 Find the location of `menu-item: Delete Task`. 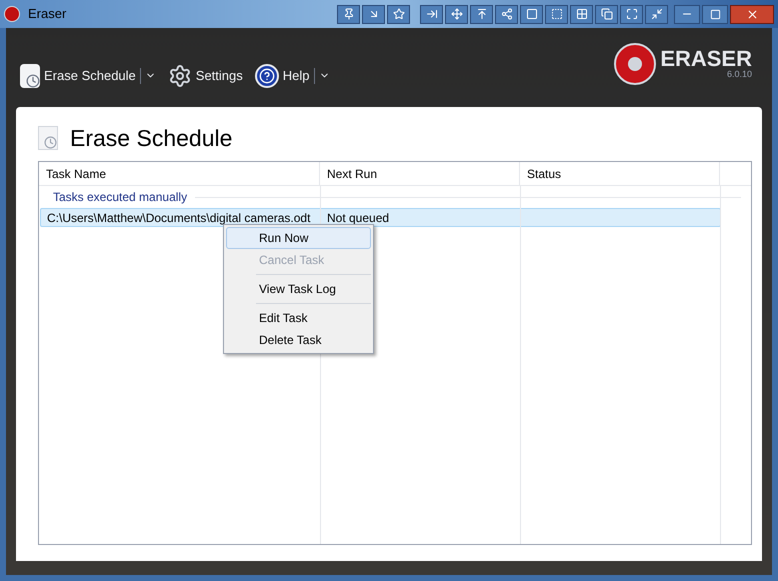

menu-item: Delete Task is located at coordinates (298, 340).